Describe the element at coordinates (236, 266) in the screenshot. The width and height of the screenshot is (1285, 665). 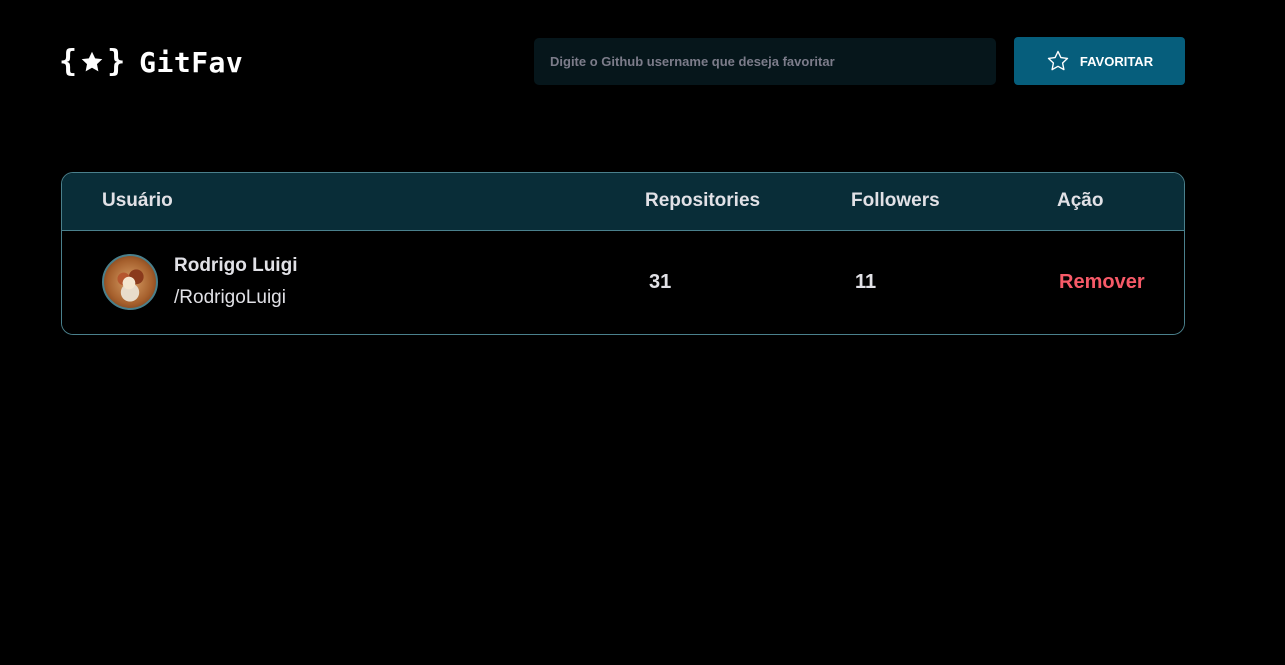
I see `user-name: Rodrigo Luigi` at that location.